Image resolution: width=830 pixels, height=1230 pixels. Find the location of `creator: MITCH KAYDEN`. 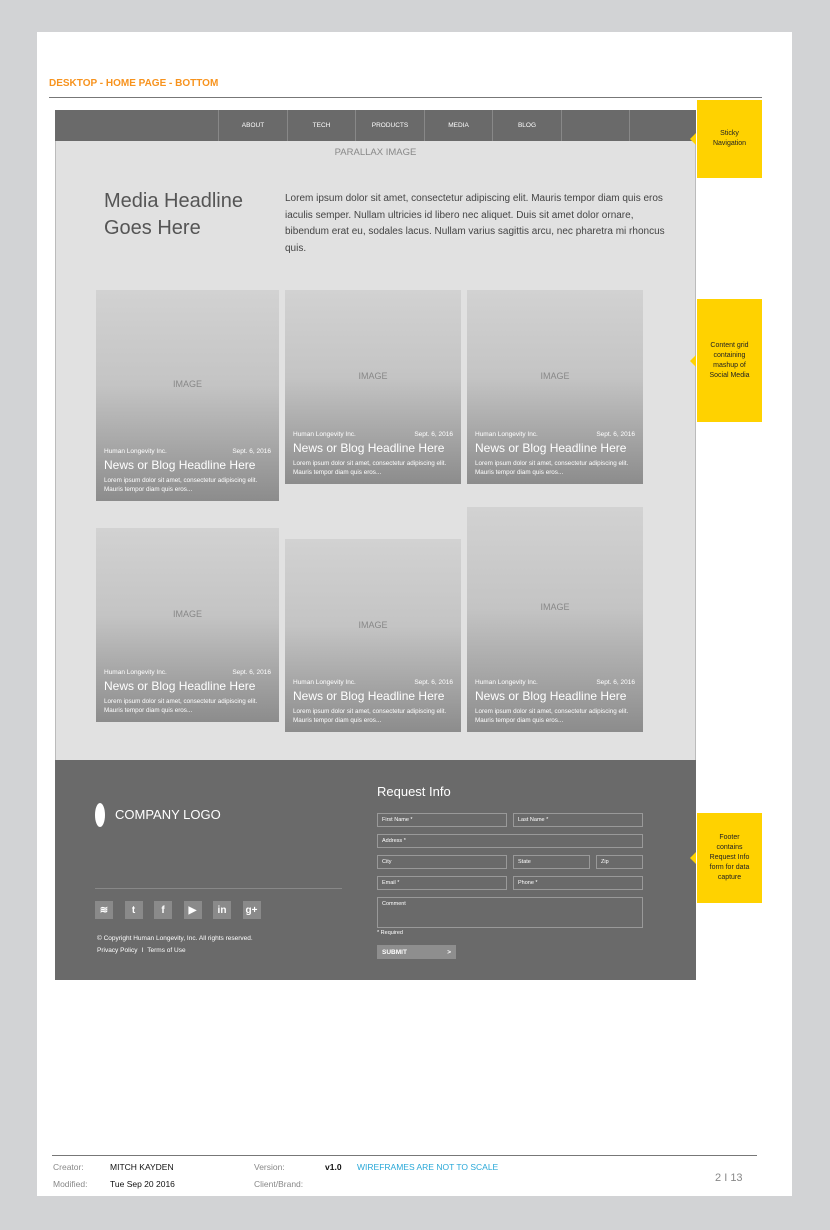

creator: MITCH KAYDEN is located at coordinates (142, 1167).